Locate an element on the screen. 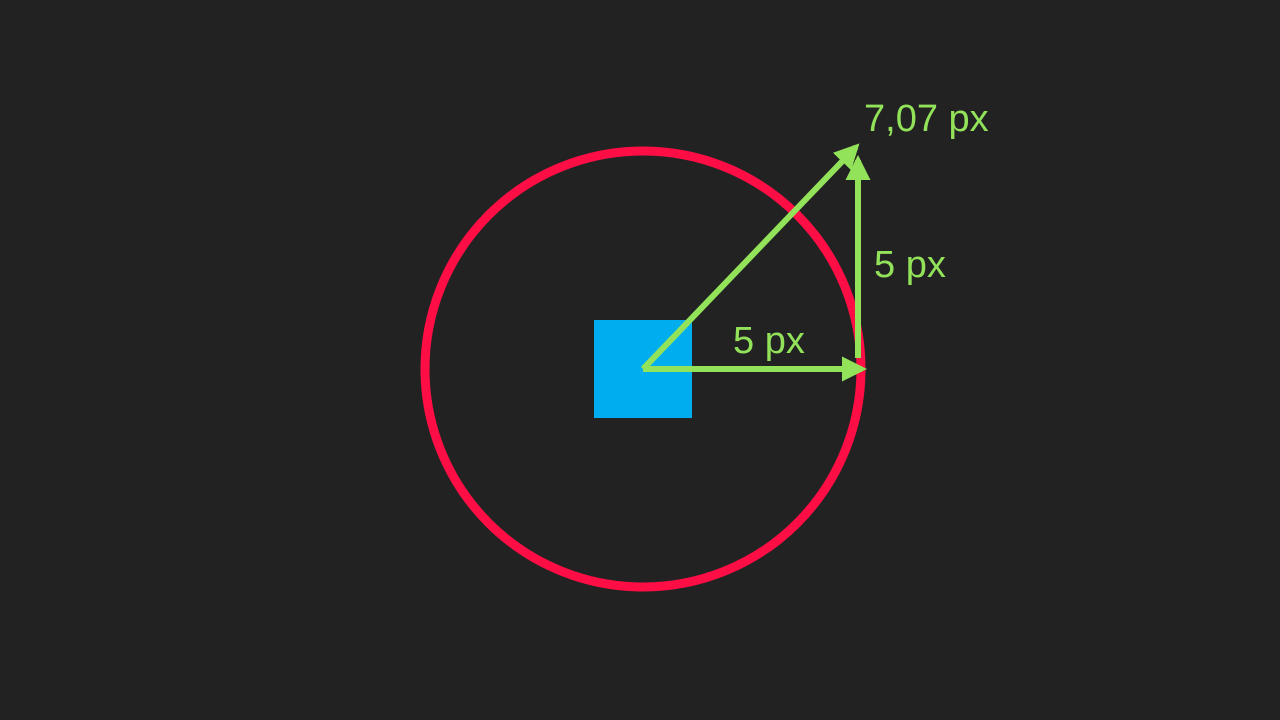 The height and width of the screenshot is (720, 1280). horizontal-distance-label: 5 px is located at coordinates (769, 341).